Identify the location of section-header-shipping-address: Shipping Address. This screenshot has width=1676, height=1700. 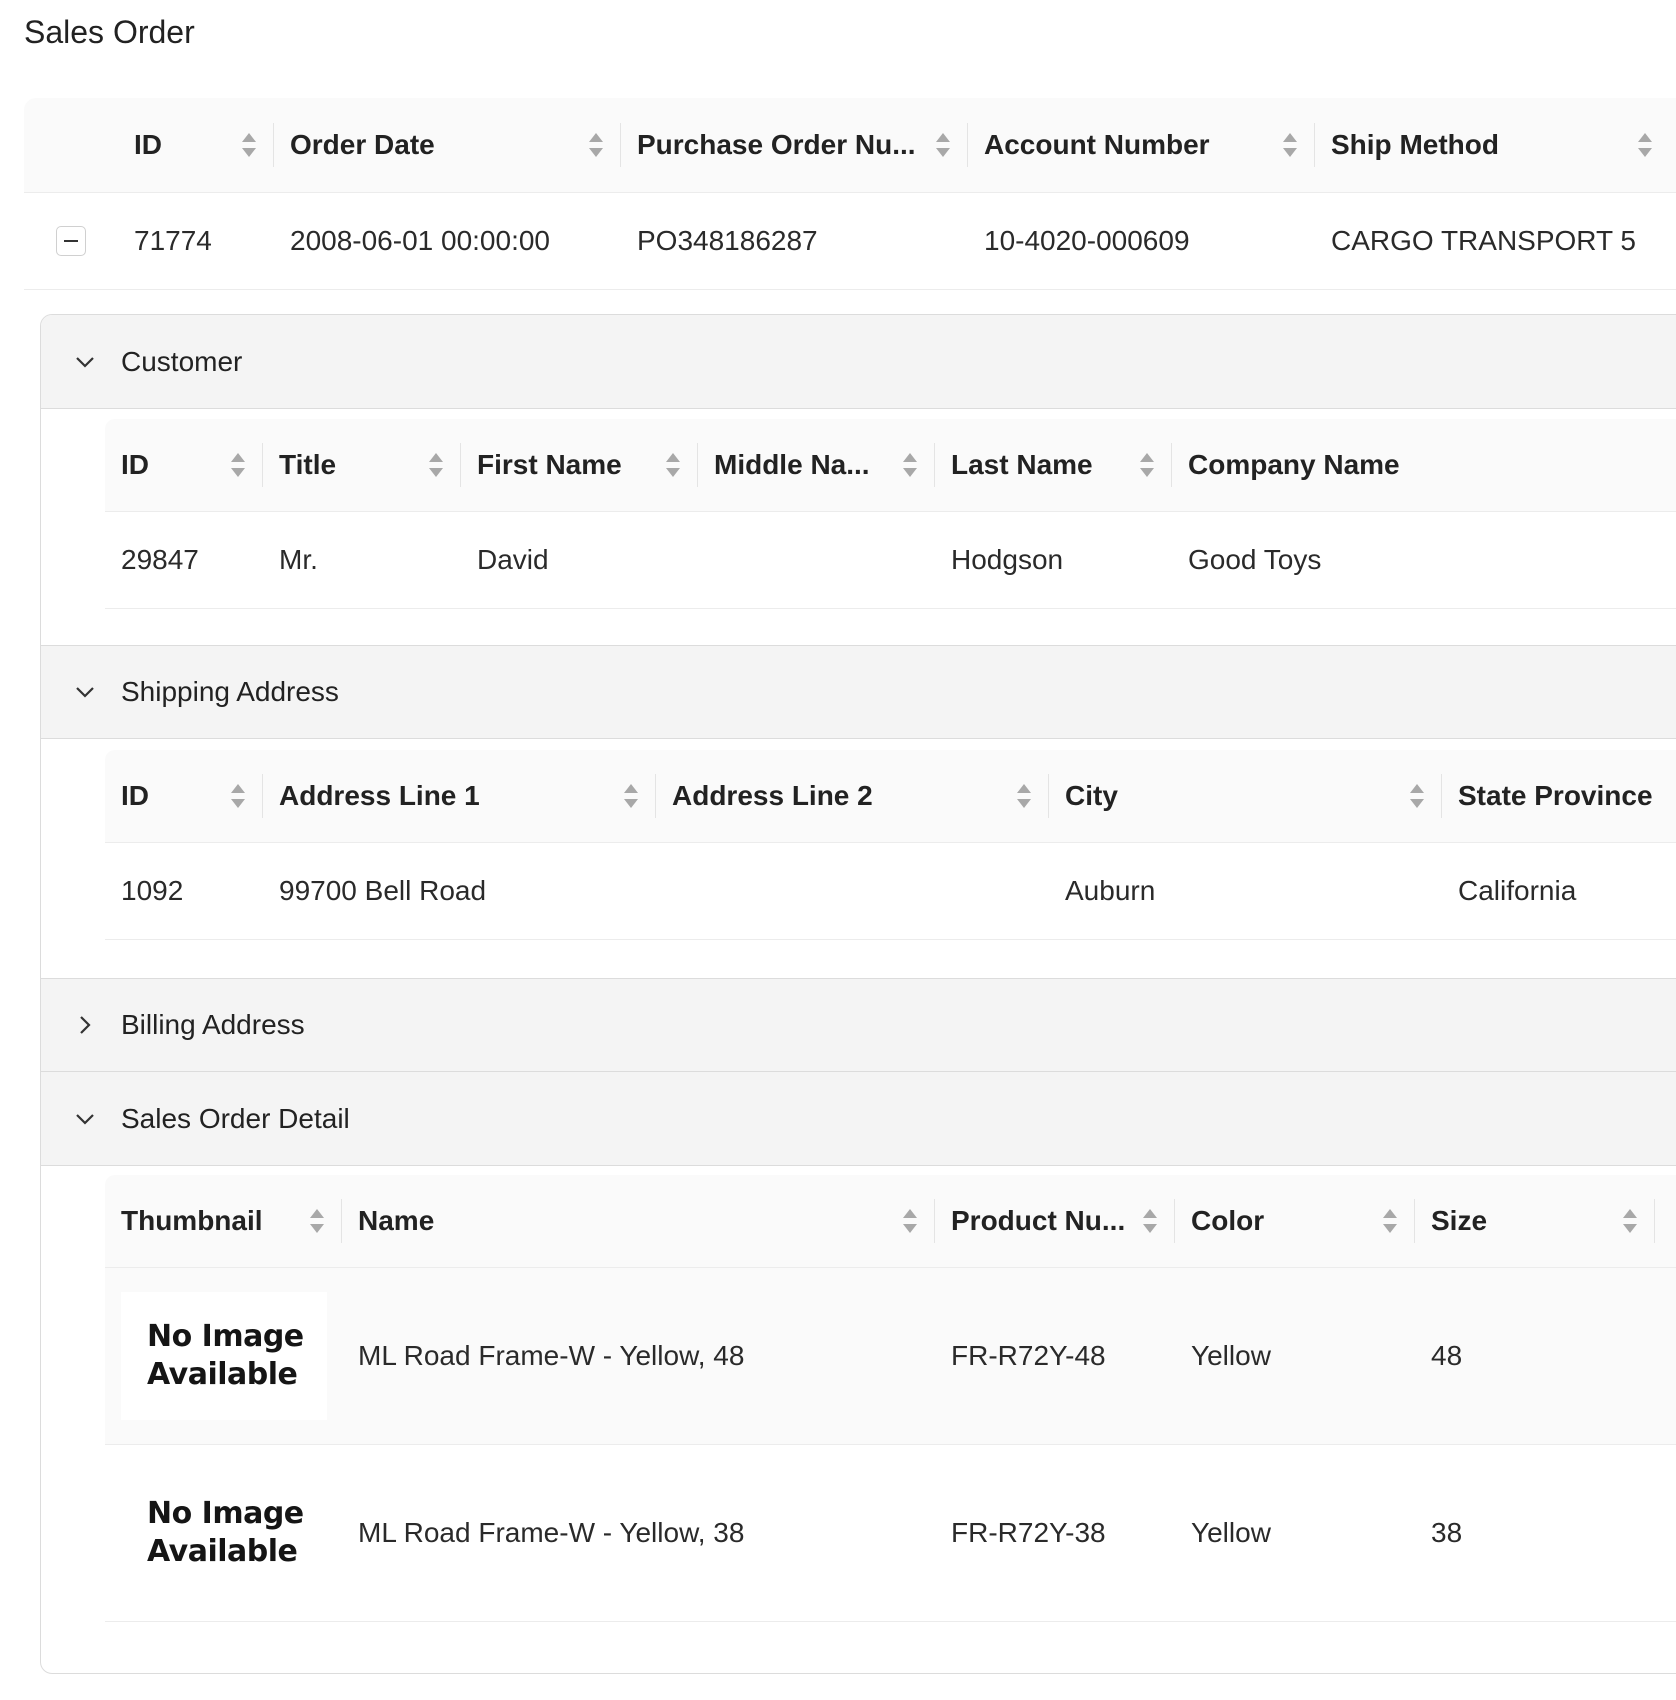
(858, 692).